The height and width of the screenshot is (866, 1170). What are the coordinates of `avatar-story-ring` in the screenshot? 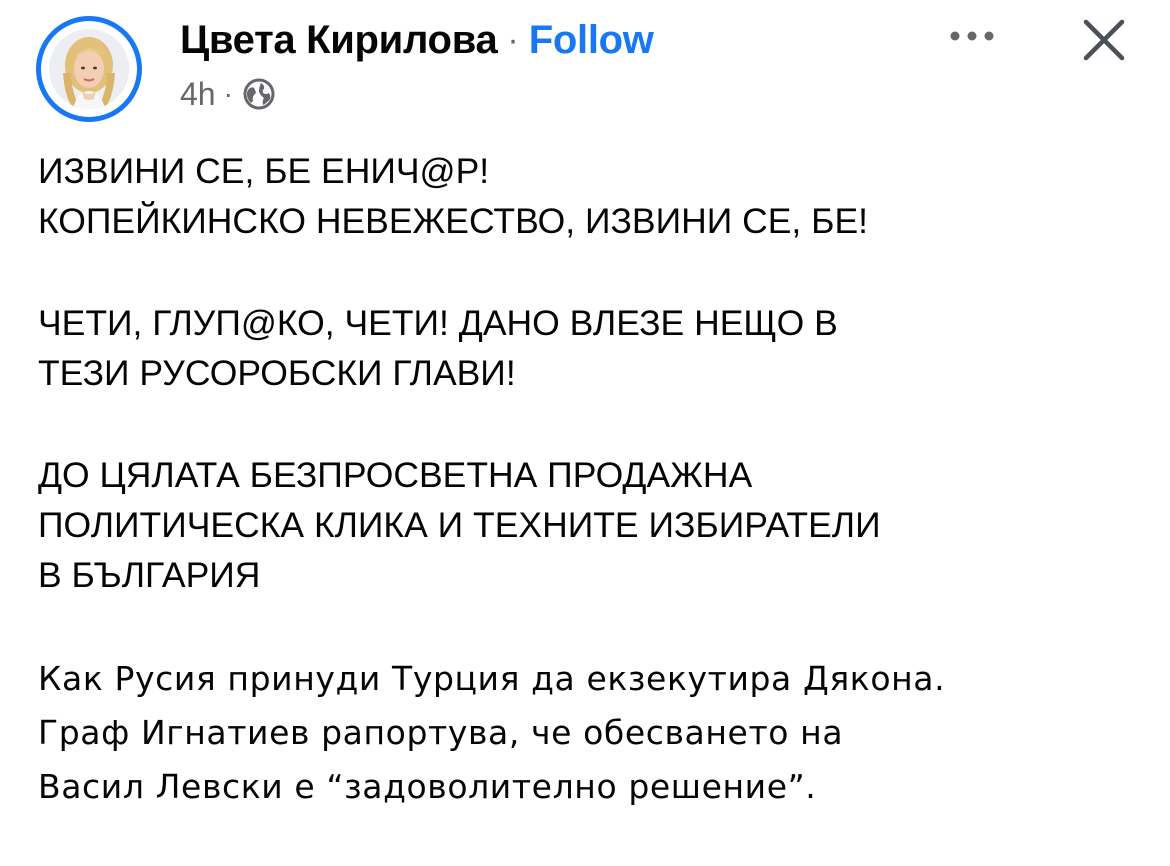 It's located at (89, 69).